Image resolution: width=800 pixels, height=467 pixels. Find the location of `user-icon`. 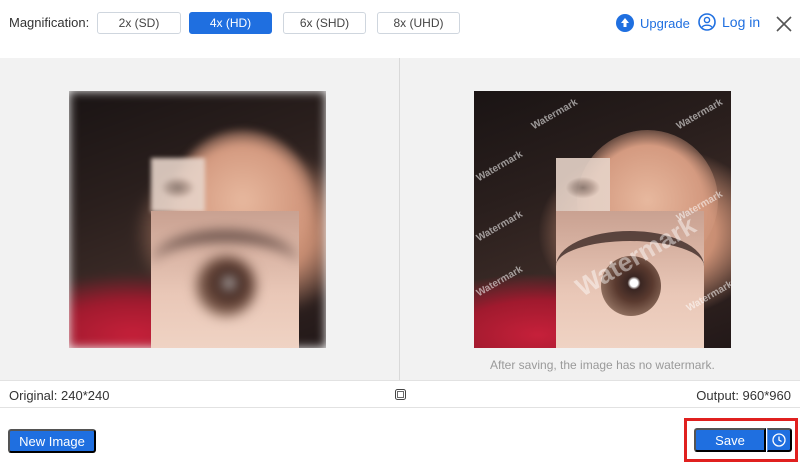

user-icon is located at coordinates (707, 22).